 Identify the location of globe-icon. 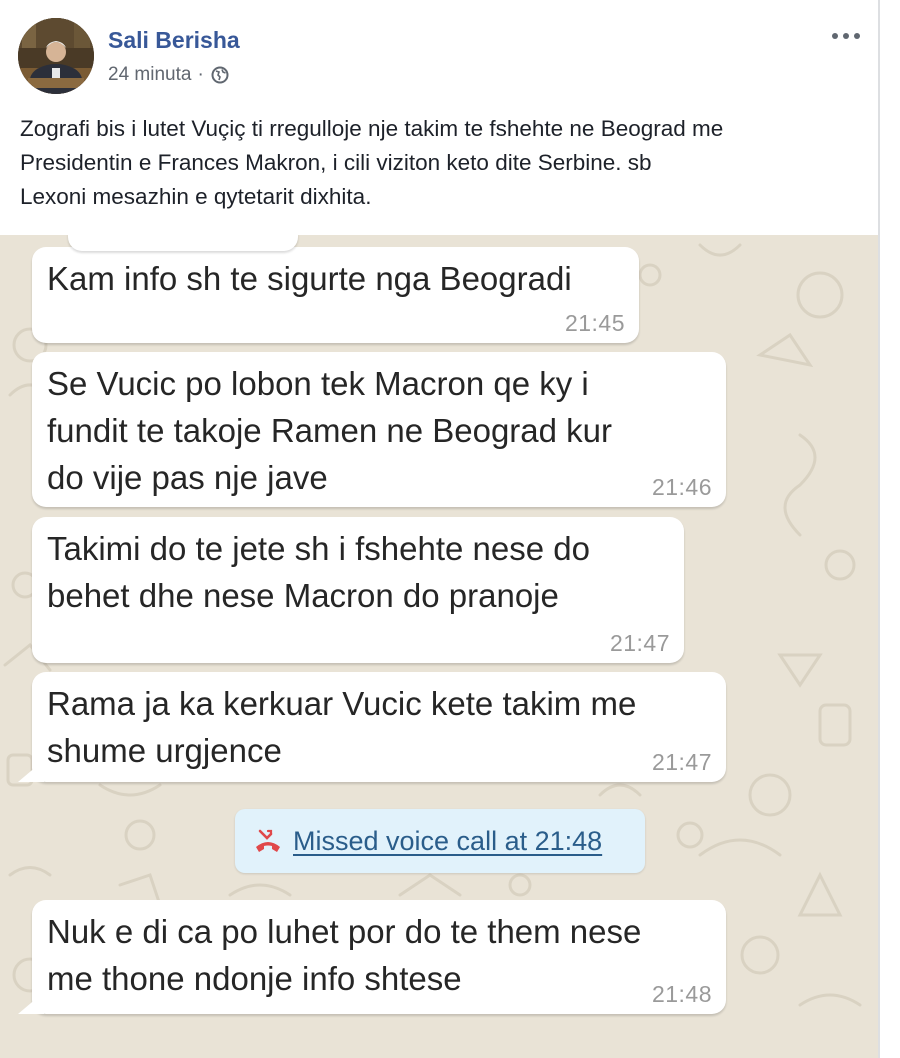
(220, 75).